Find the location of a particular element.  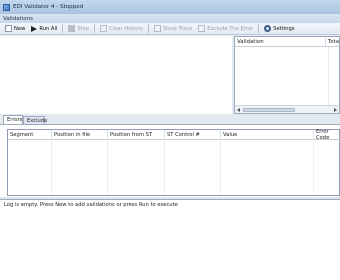

settings-button-label: Settings is located at coordinates (284, 28).